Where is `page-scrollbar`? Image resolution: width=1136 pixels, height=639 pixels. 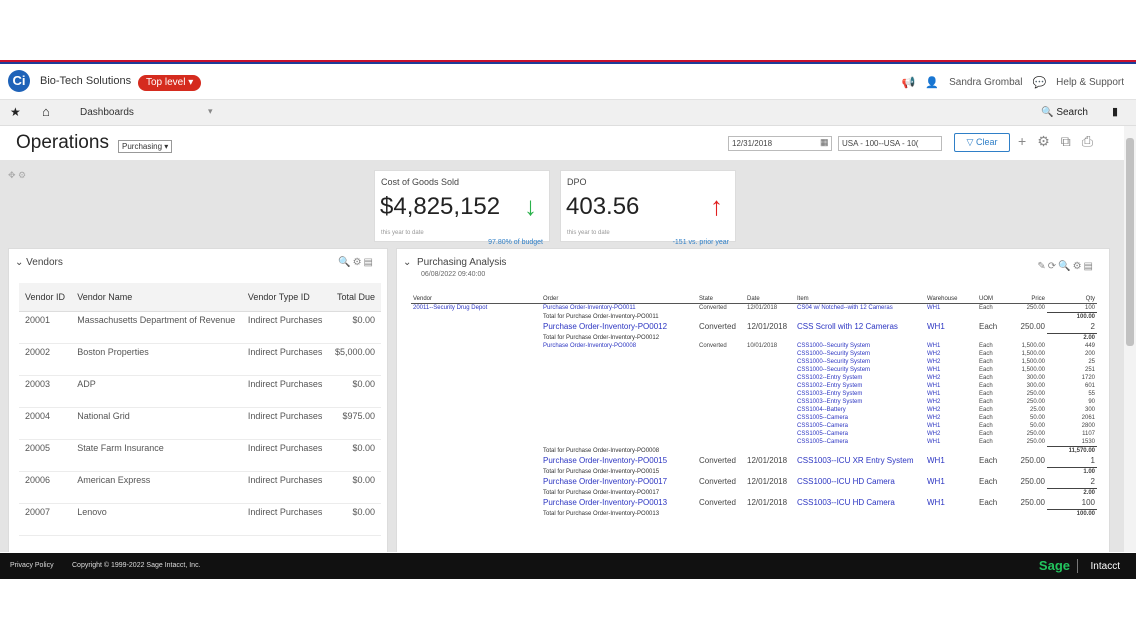 page-scrollbar is located at coordinates (1130, 339).